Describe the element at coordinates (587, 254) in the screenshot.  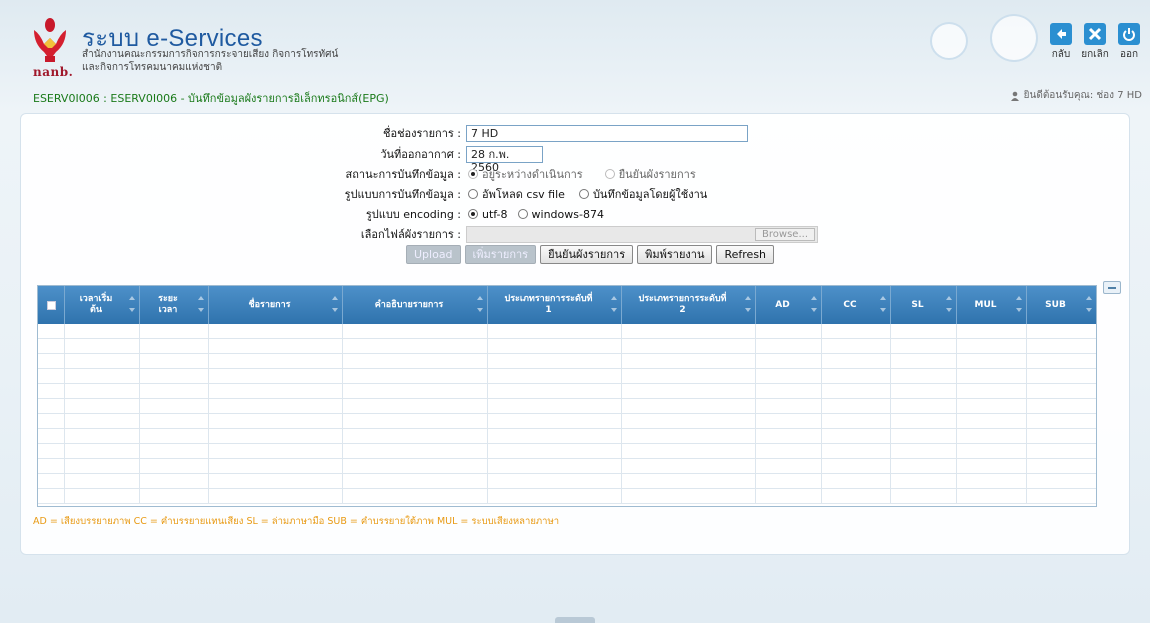
I see `confirm-schedule-button: ยืนยันผังรายการ` at that location.